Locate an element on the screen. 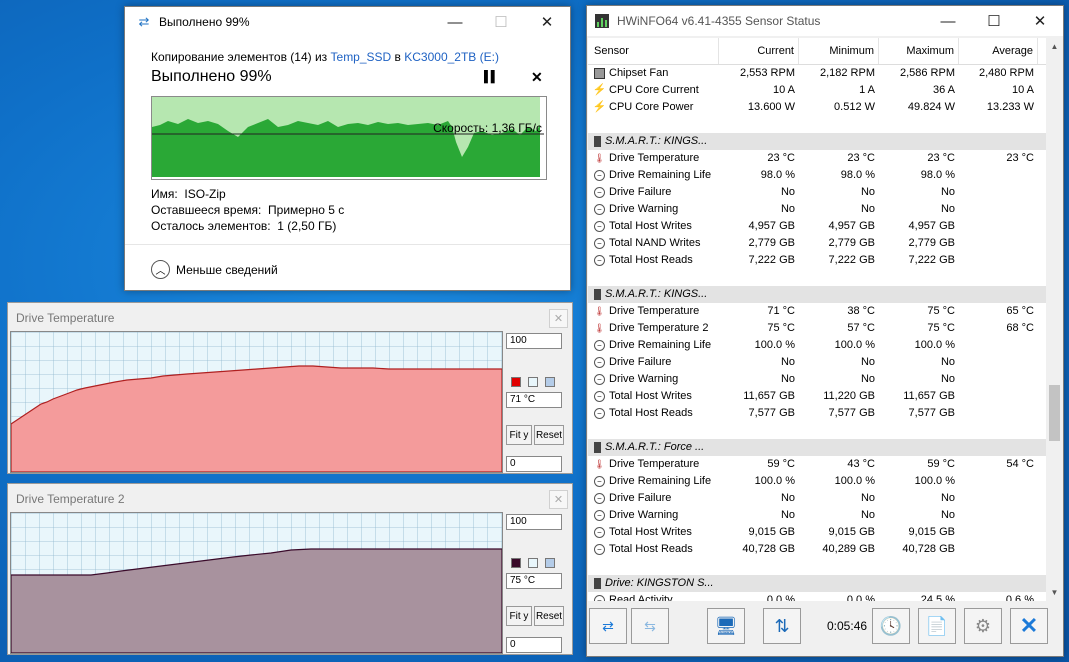  column-header-average: Average is located at coordinates (998, 51).